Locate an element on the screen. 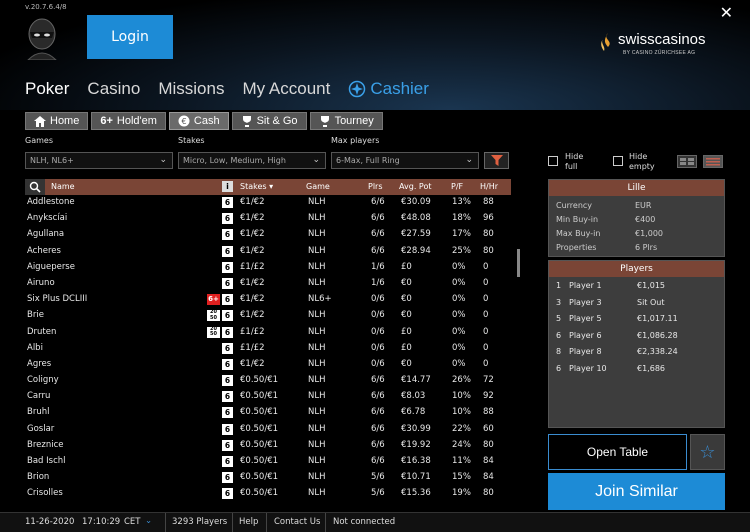  row-name: Goslar is located at coordinates (41, 428).